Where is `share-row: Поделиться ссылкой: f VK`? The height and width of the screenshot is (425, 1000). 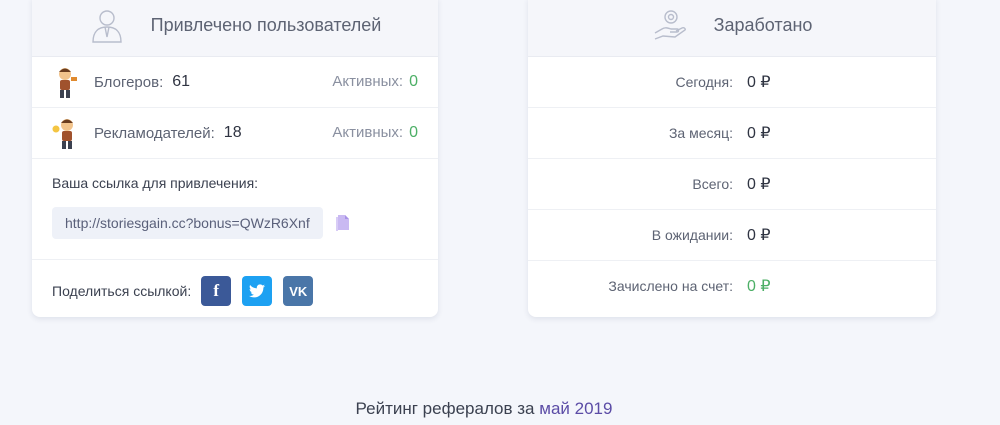 share-row: Поделиться ссылкой: f VK is located at coordinates (235, 288).